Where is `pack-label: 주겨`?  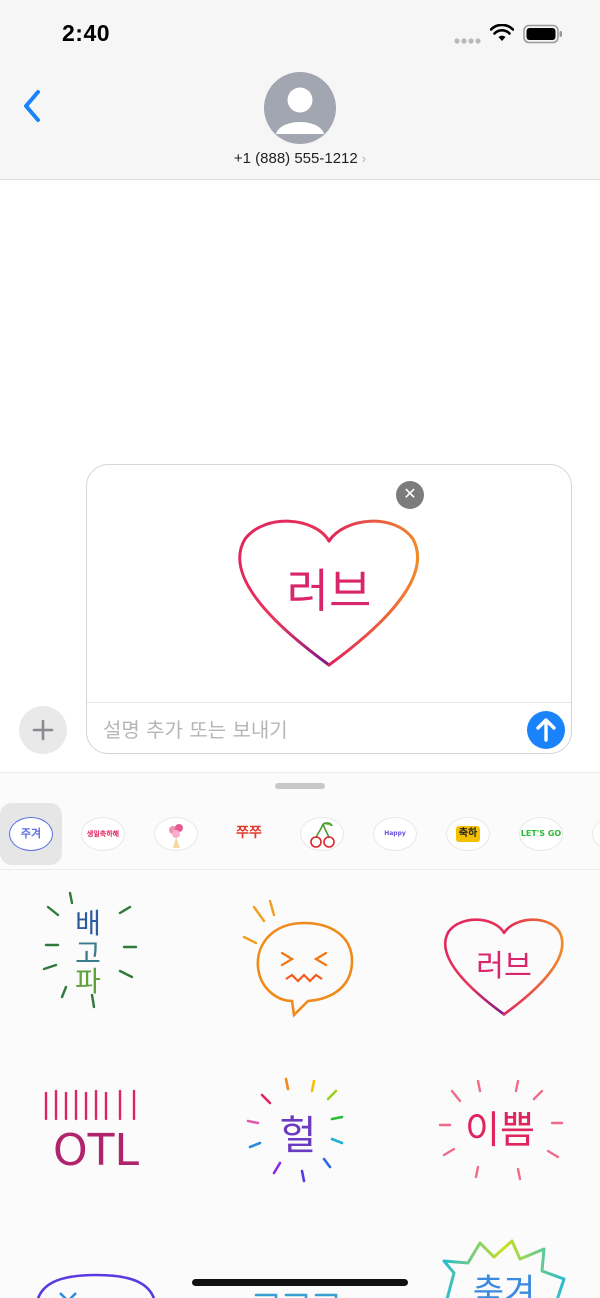
pack-label: 주겨 is located at coordinates (31, 833).